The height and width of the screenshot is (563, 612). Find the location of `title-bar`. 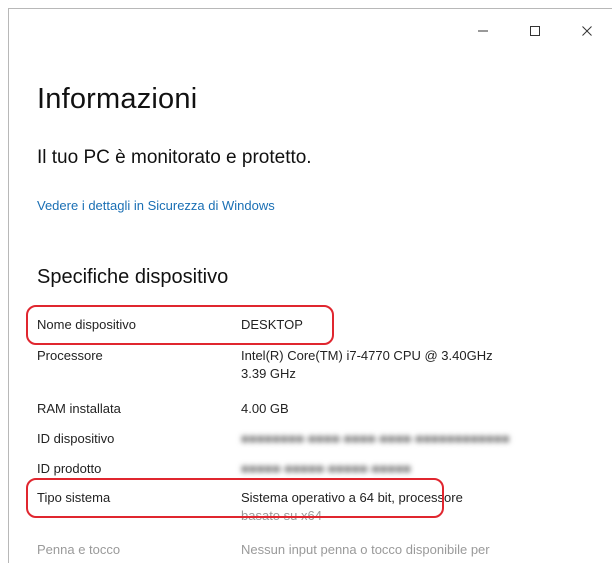

title-bar is located at coordinates (534, 31).